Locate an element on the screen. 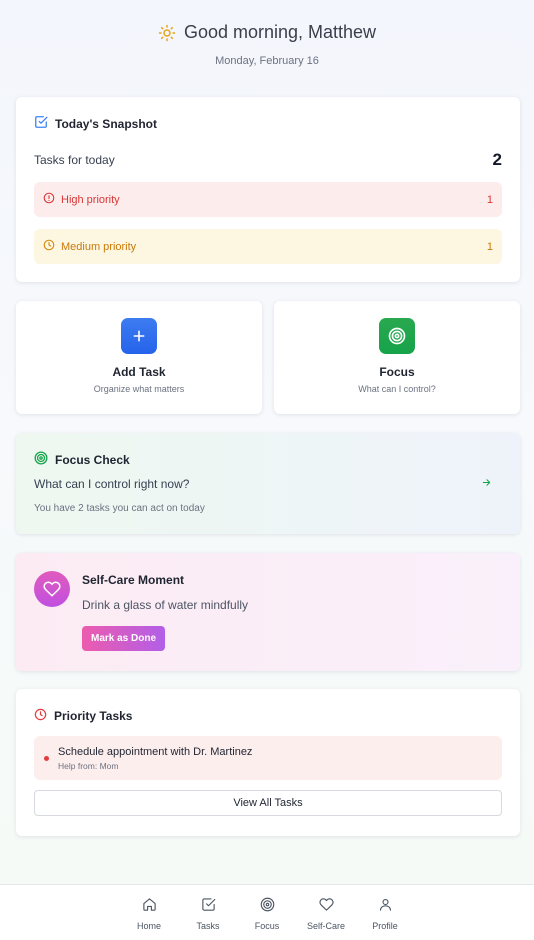 The image size is (534, 940). arrow-right-icon is located at coordinates (486, 484).